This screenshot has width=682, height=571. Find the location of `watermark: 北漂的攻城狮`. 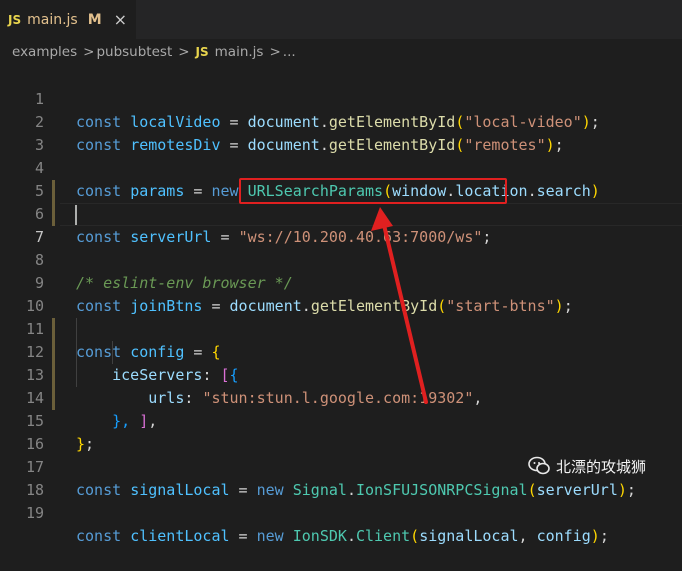

watermark: 北漂的攻城狮 is located at coordinates (587, 466).